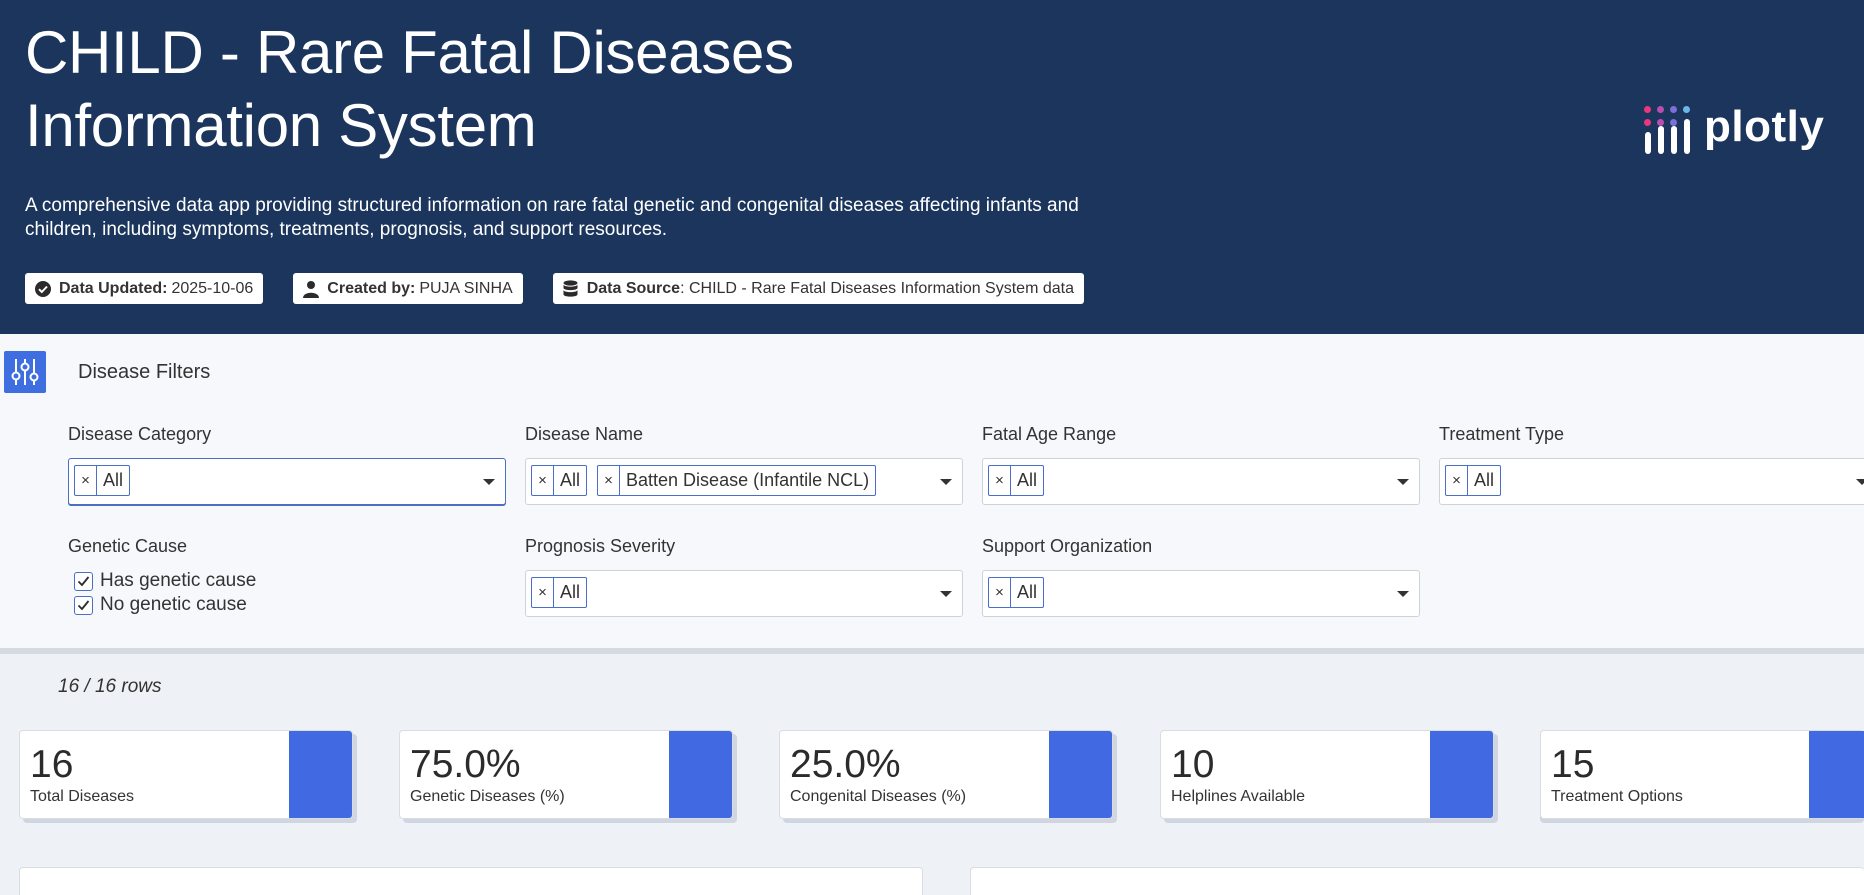  I want to click on stat-label: Treatment Options, so click(1617, 796).